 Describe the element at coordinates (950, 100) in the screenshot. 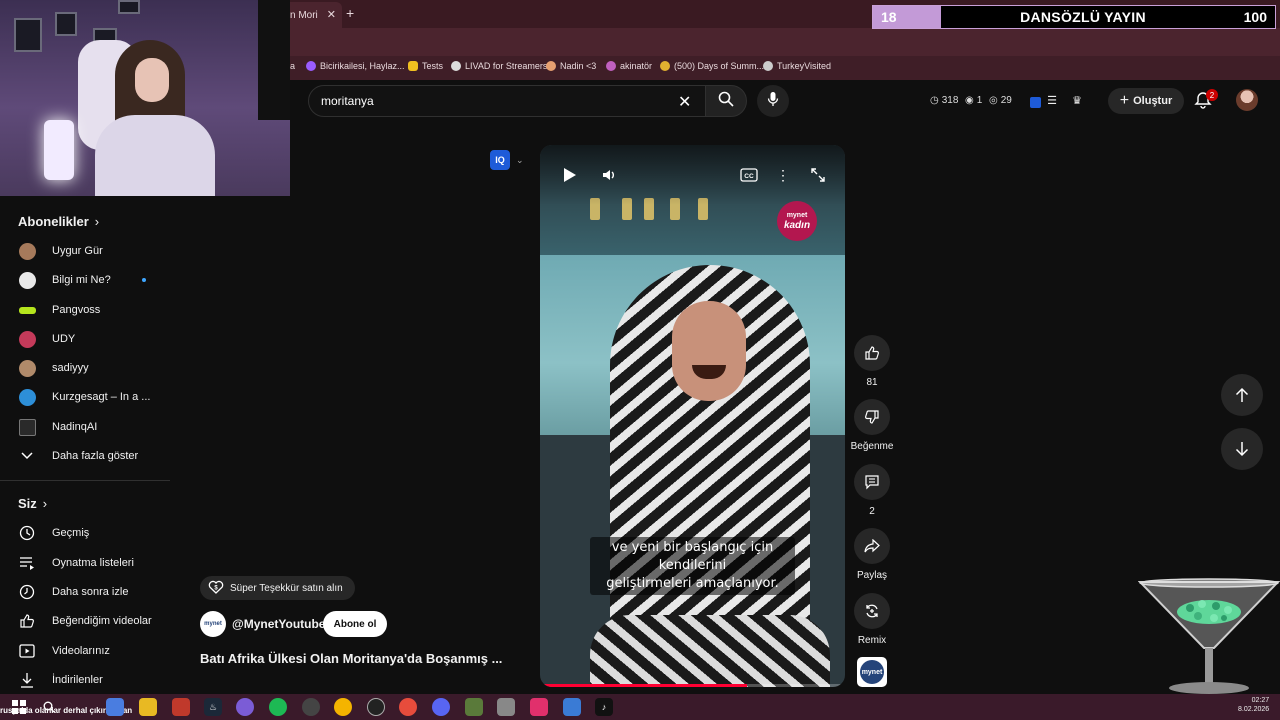

I see `stat-value: 318` at that location.